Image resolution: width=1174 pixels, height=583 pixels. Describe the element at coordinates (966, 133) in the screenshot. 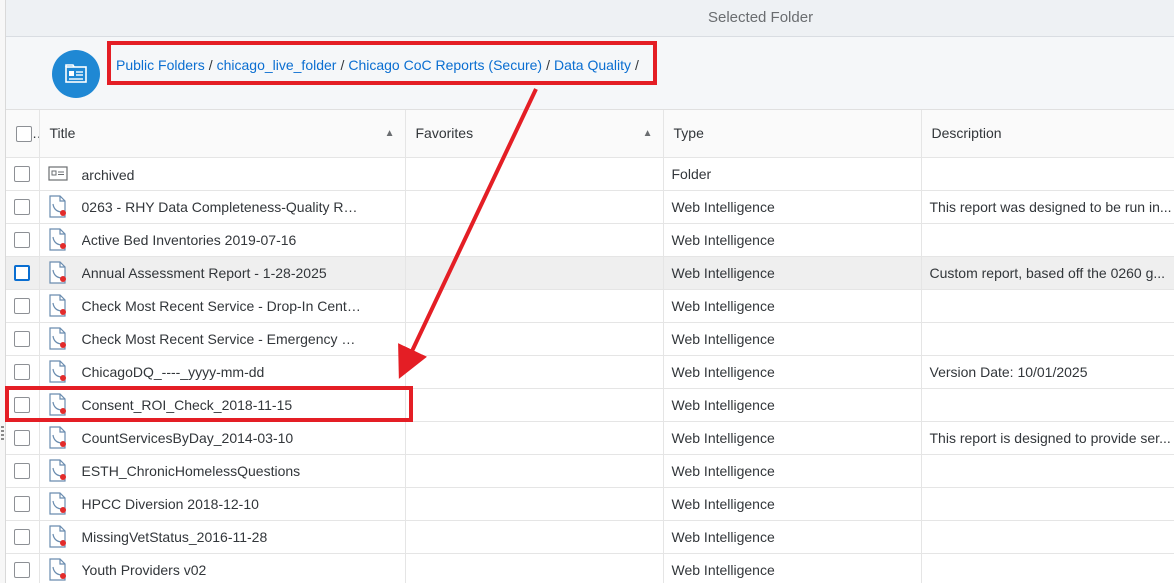

I see `column-description-label: Description` at that location.